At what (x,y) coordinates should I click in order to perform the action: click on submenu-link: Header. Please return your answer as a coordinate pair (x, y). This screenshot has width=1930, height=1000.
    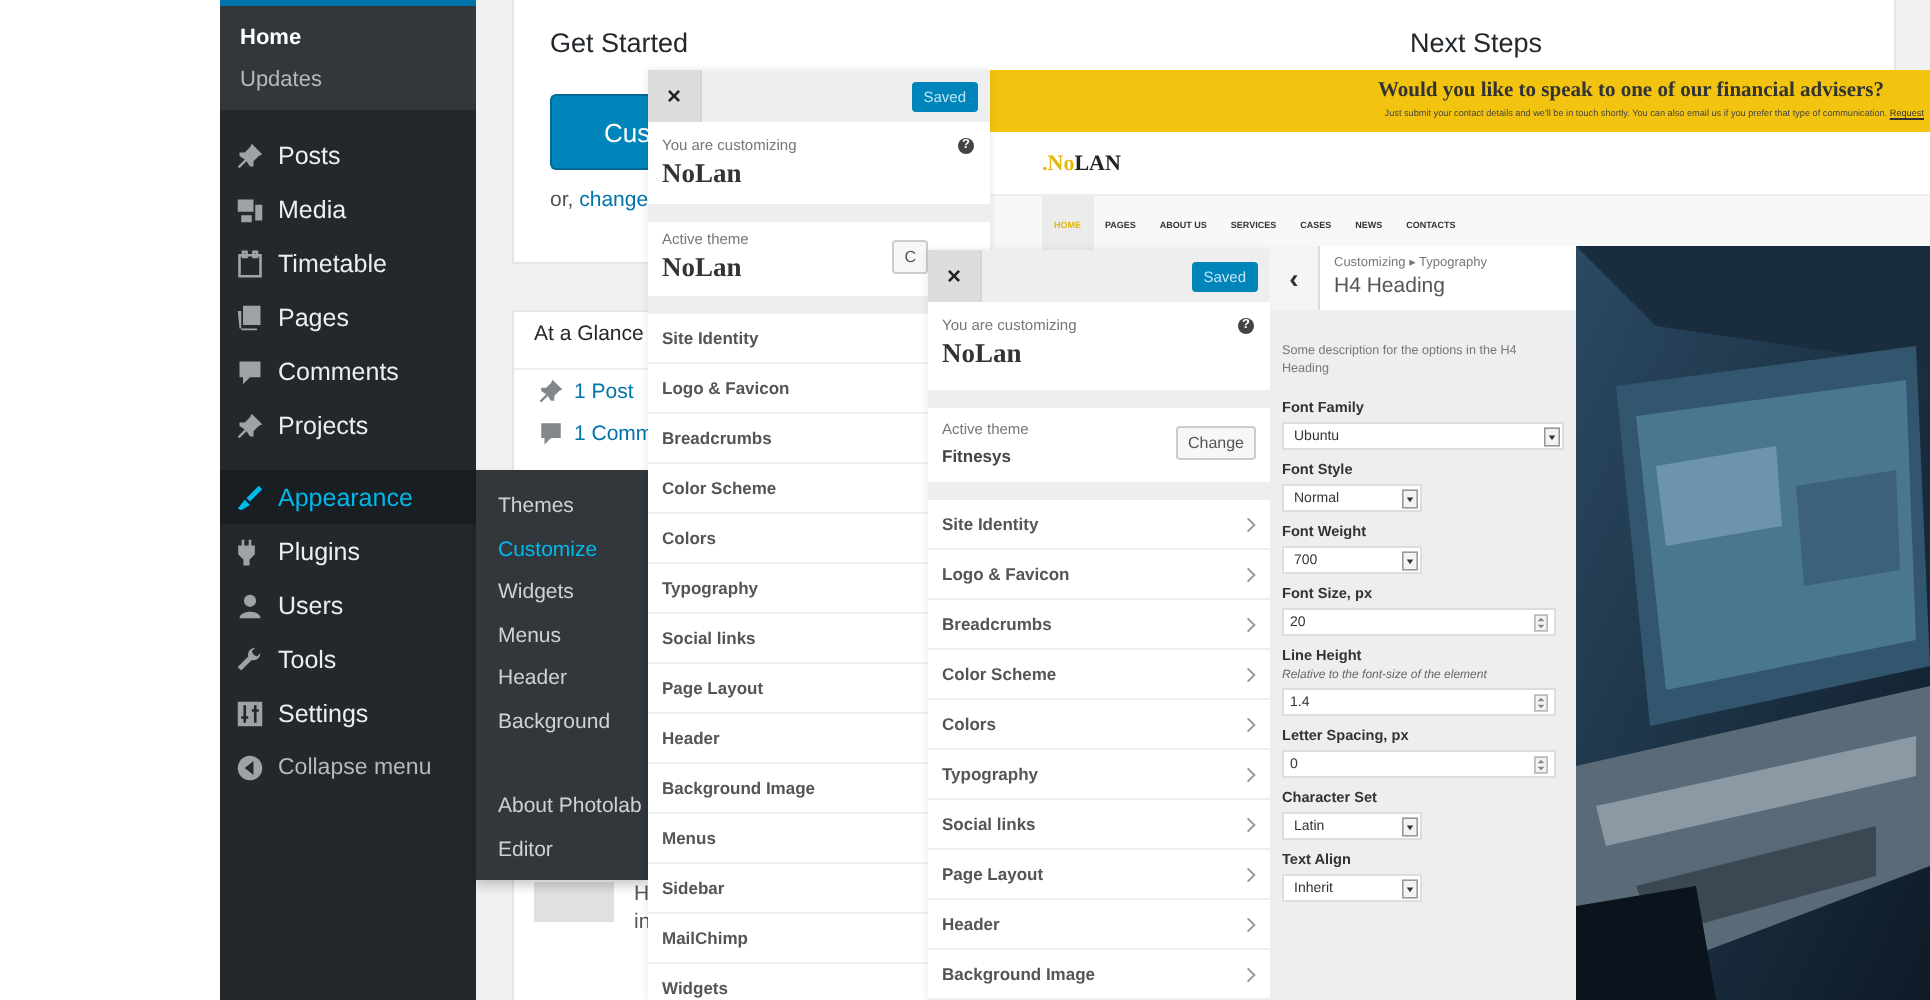
    Looking at the image, I should click on (532, 679).